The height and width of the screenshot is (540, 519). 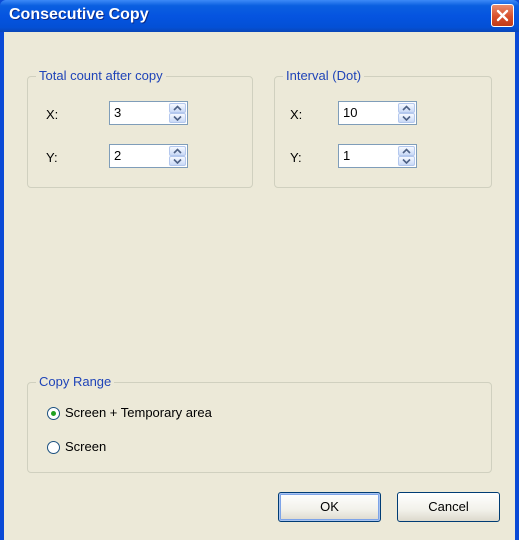 What do you see at coordinates (85, 446) in the screenshot?
I see `radio-screen-label: Screen` at bounding box center [85, 446].